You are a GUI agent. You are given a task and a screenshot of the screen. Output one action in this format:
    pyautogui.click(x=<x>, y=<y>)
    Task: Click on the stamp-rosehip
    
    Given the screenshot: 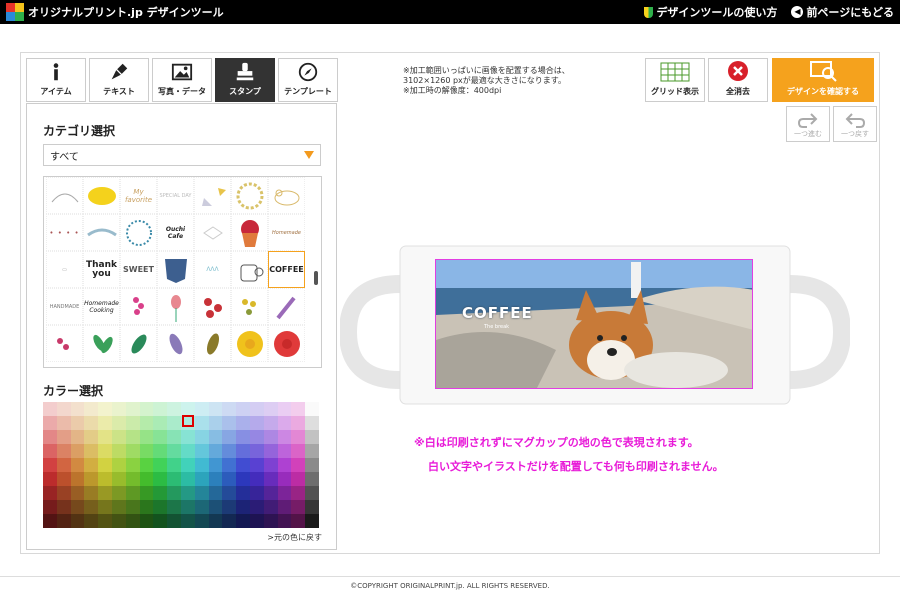 What is the action you would take?
    pyautogui.click(x=212, y=306)
    